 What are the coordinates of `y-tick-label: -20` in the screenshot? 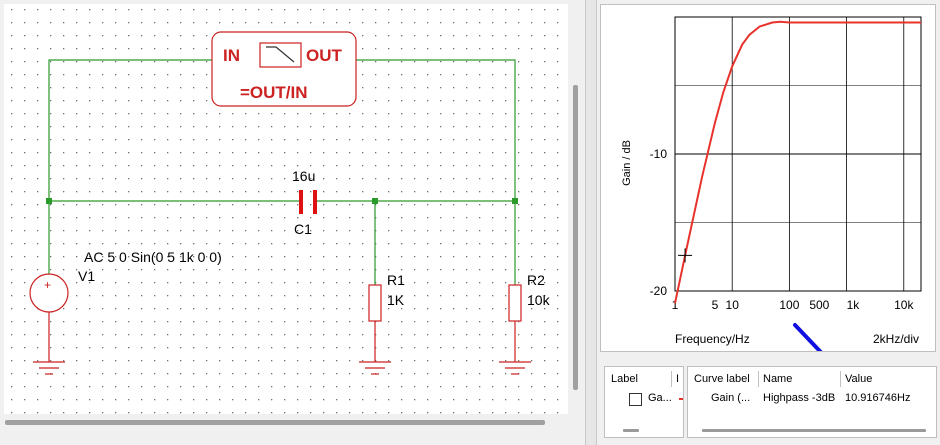 It's located at (659, 291).